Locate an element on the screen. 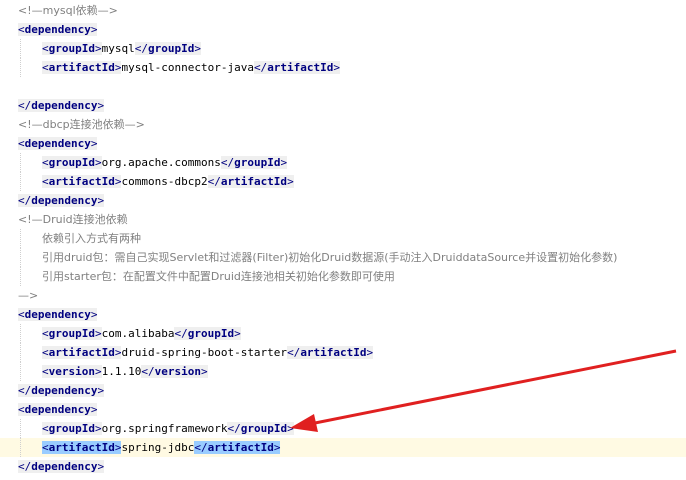  arrow-shaft is located at coordinates (493, 387).